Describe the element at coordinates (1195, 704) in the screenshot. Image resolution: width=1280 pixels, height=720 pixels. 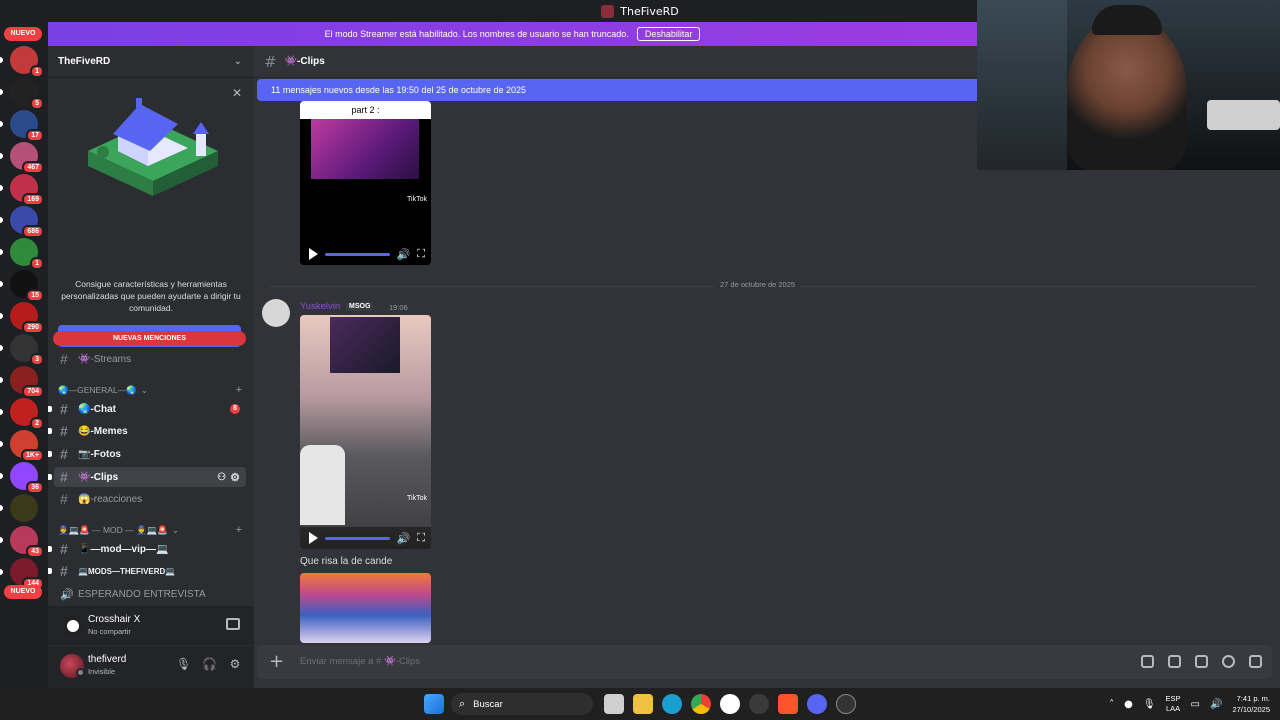
I see `network-icon: ▭` at that location.